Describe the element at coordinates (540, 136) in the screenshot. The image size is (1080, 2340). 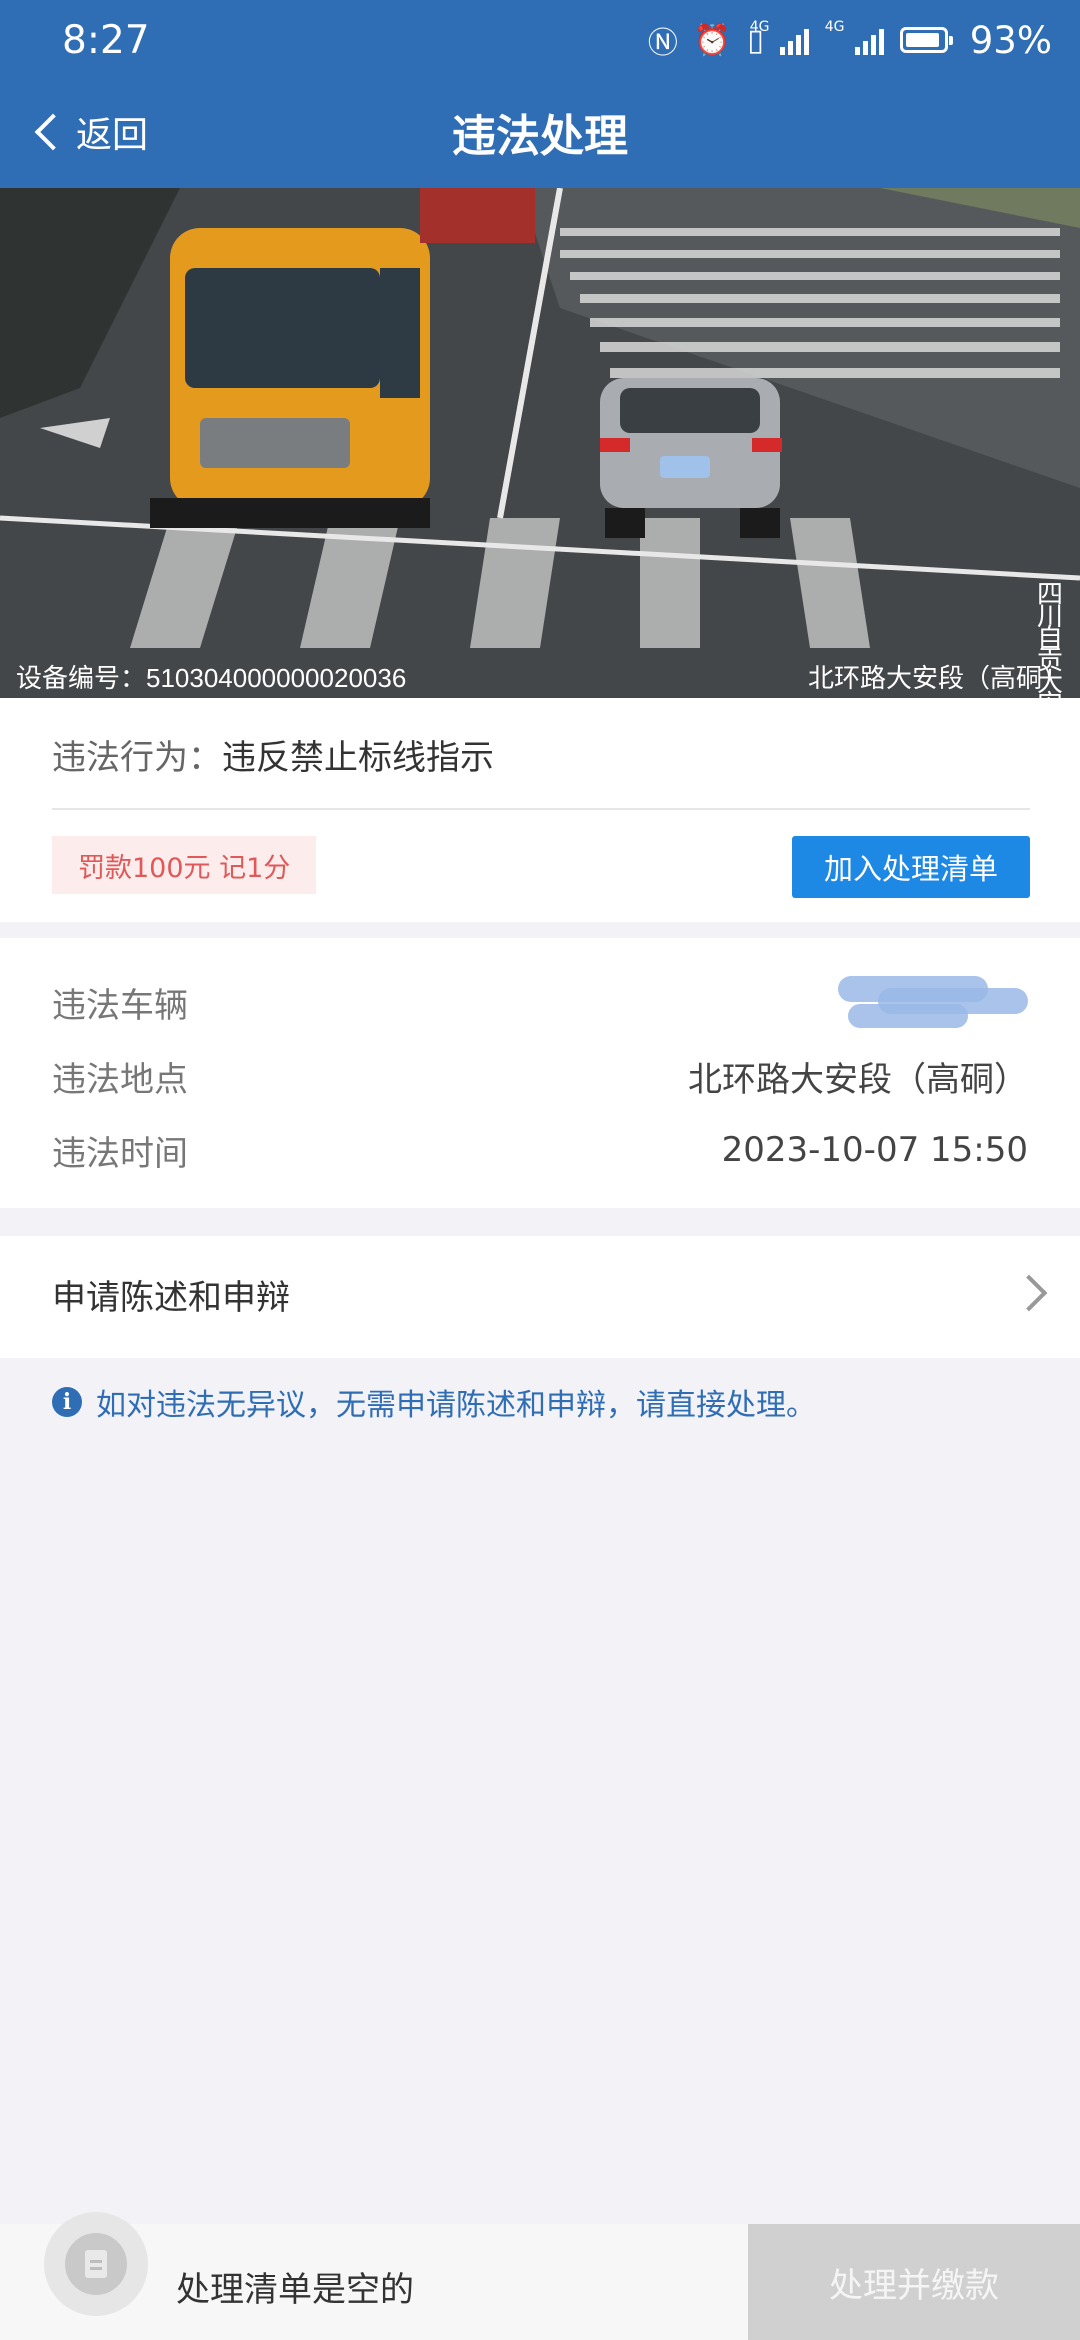
I see `page-title: 违法处理` at that location.